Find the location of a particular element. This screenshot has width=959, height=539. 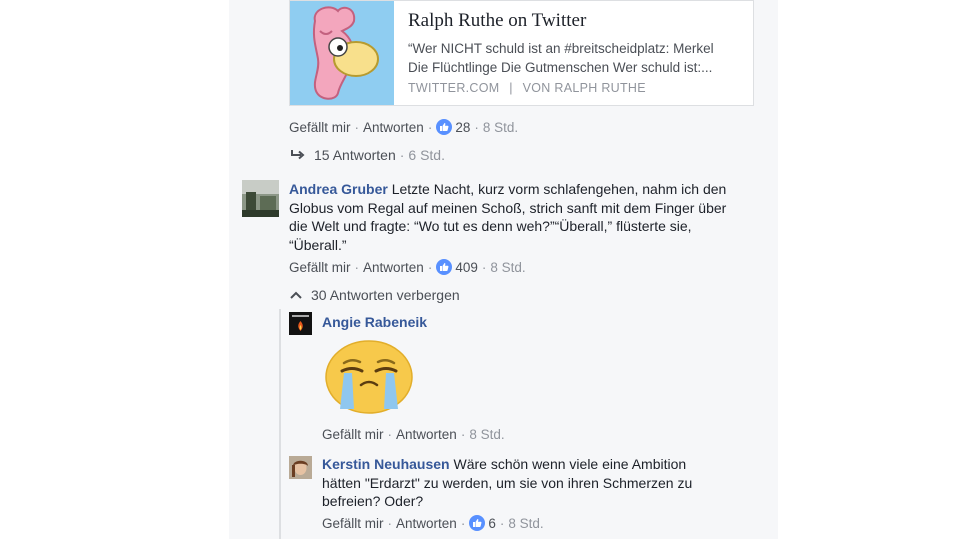

comment-actions: Gefällt mir · Antworten · 409 · 8 Std. is located at coordinates (407, 267).